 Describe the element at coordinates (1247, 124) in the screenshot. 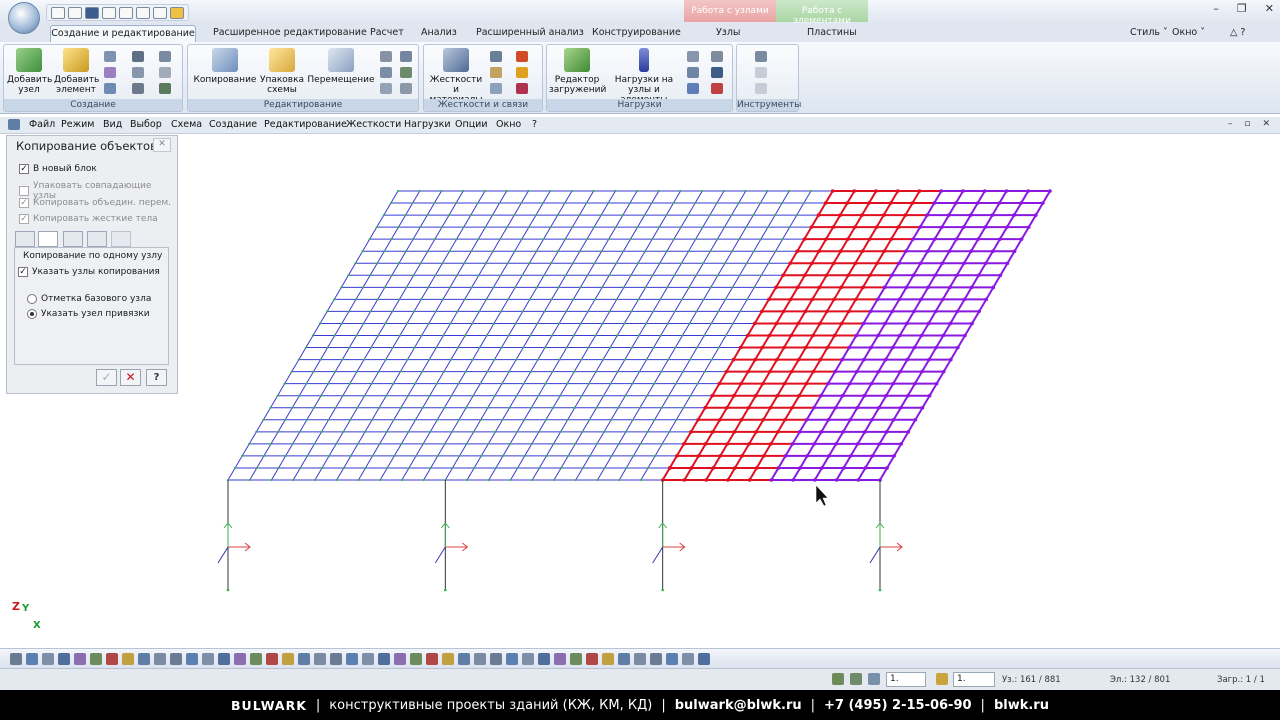

I see `mdi-restore-icon: ▫` at that location.